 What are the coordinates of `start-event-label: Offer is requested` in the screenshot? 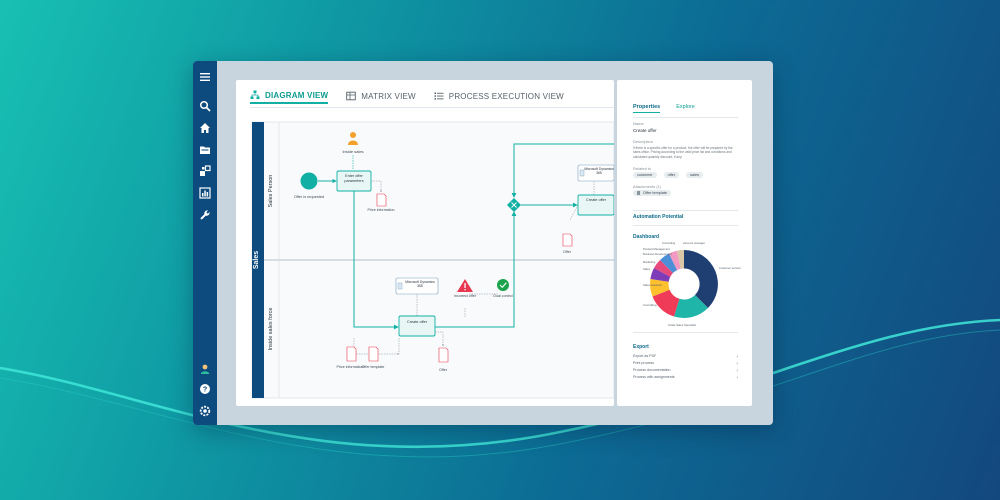 It's located at (309, 197).